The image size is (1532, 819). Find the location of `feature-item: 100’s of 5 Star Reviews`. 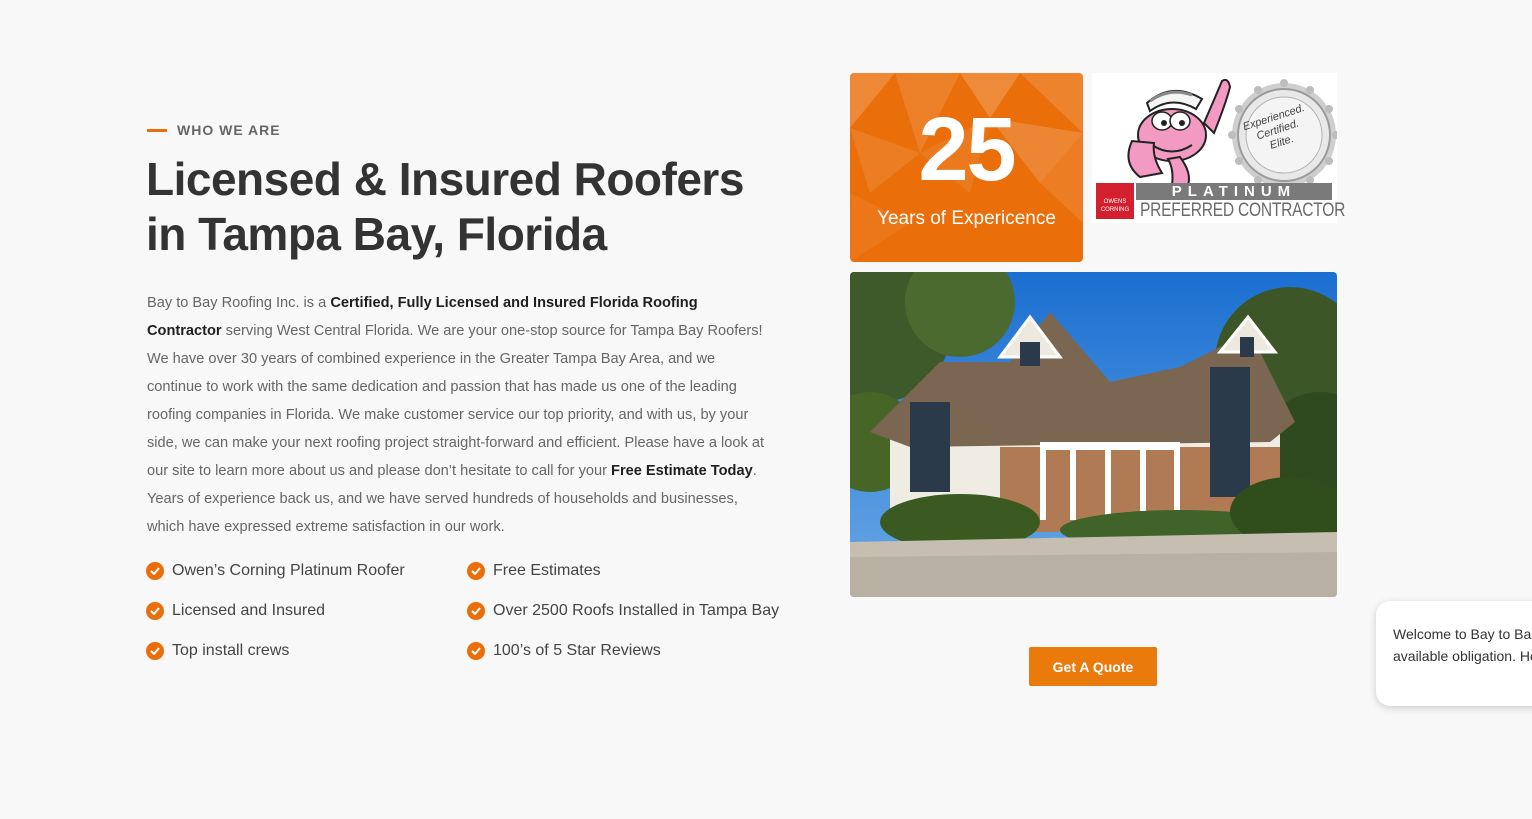

feature-item: 100’s of 5 Star Reviews is located at coordinates (637, 651).